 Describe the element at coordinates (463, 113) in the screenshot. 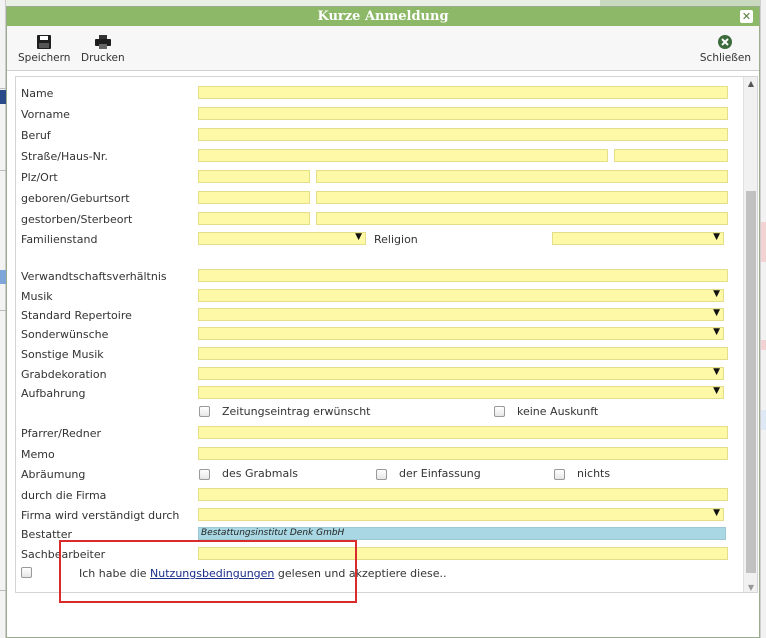

I see `vorname-field` at that location.